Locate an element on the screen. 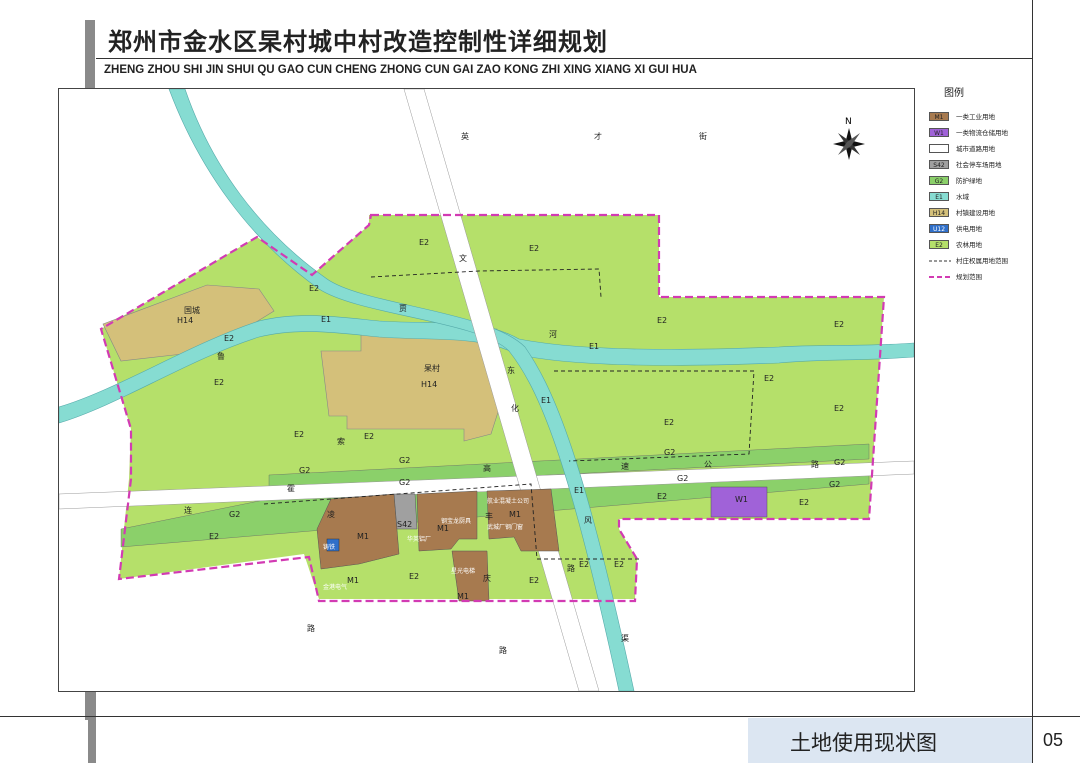 The height and width of the screenshot is (763, 1080). label-e2-east-1: E2 is located at coordinates (662, 320).